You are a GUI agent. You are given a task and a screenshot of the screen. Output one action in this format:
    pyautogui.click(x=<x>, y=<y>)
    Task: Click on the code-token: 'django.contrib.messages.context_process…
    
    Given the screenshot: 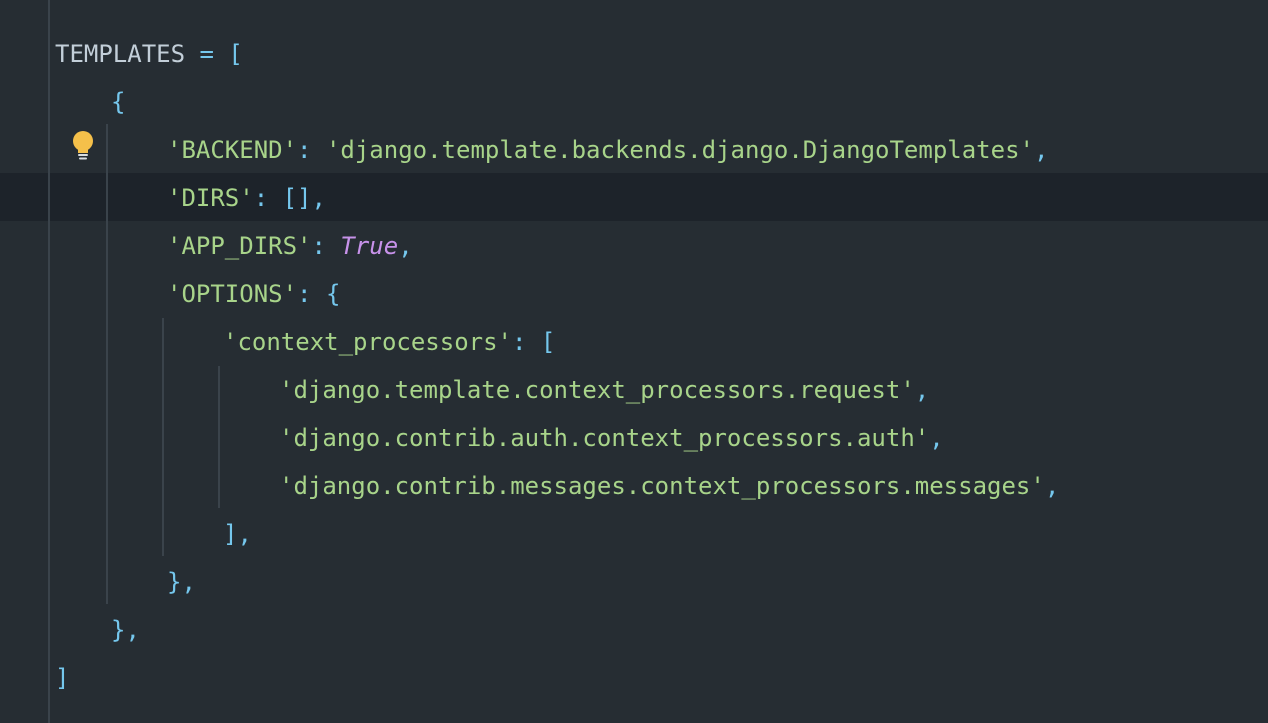 What is the action you would take?
    pyautogui.click(x=662, y=486)
    